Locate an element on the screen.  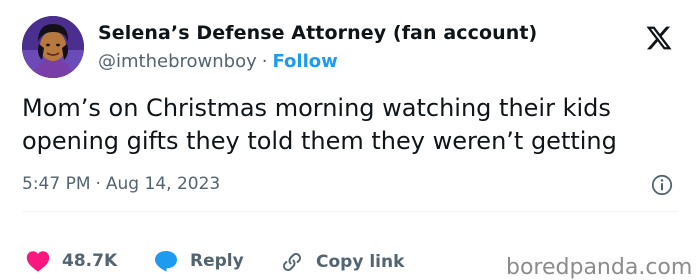
follow-button: Follow is located at coordinates (304, 61).